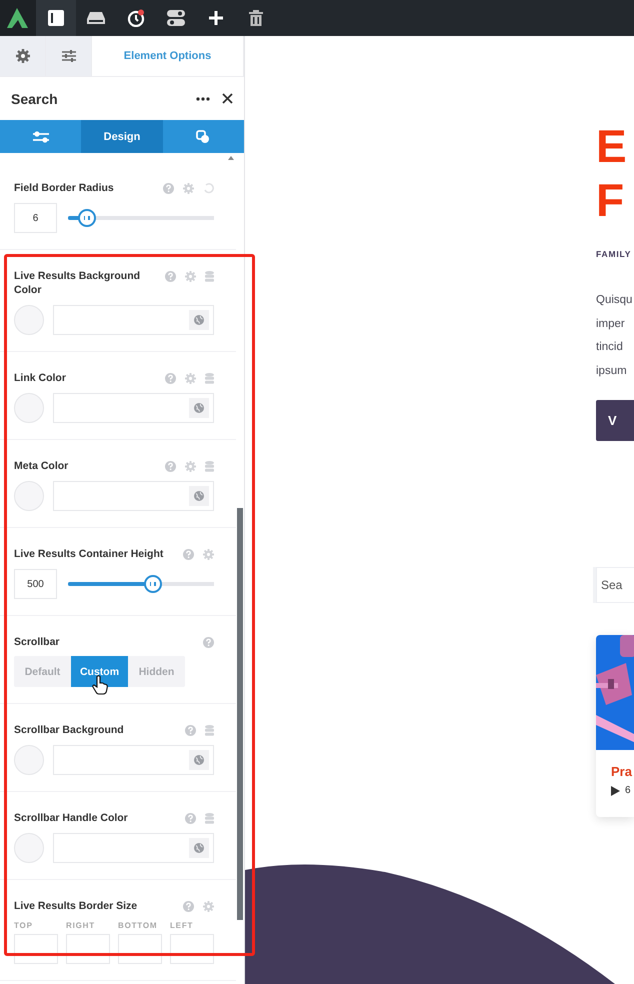 This screenshot has height=984, width=634. Describe the element at coordinates (69, 730) in the screenshot. I see `control-label: Scrollbar Background` at that location.